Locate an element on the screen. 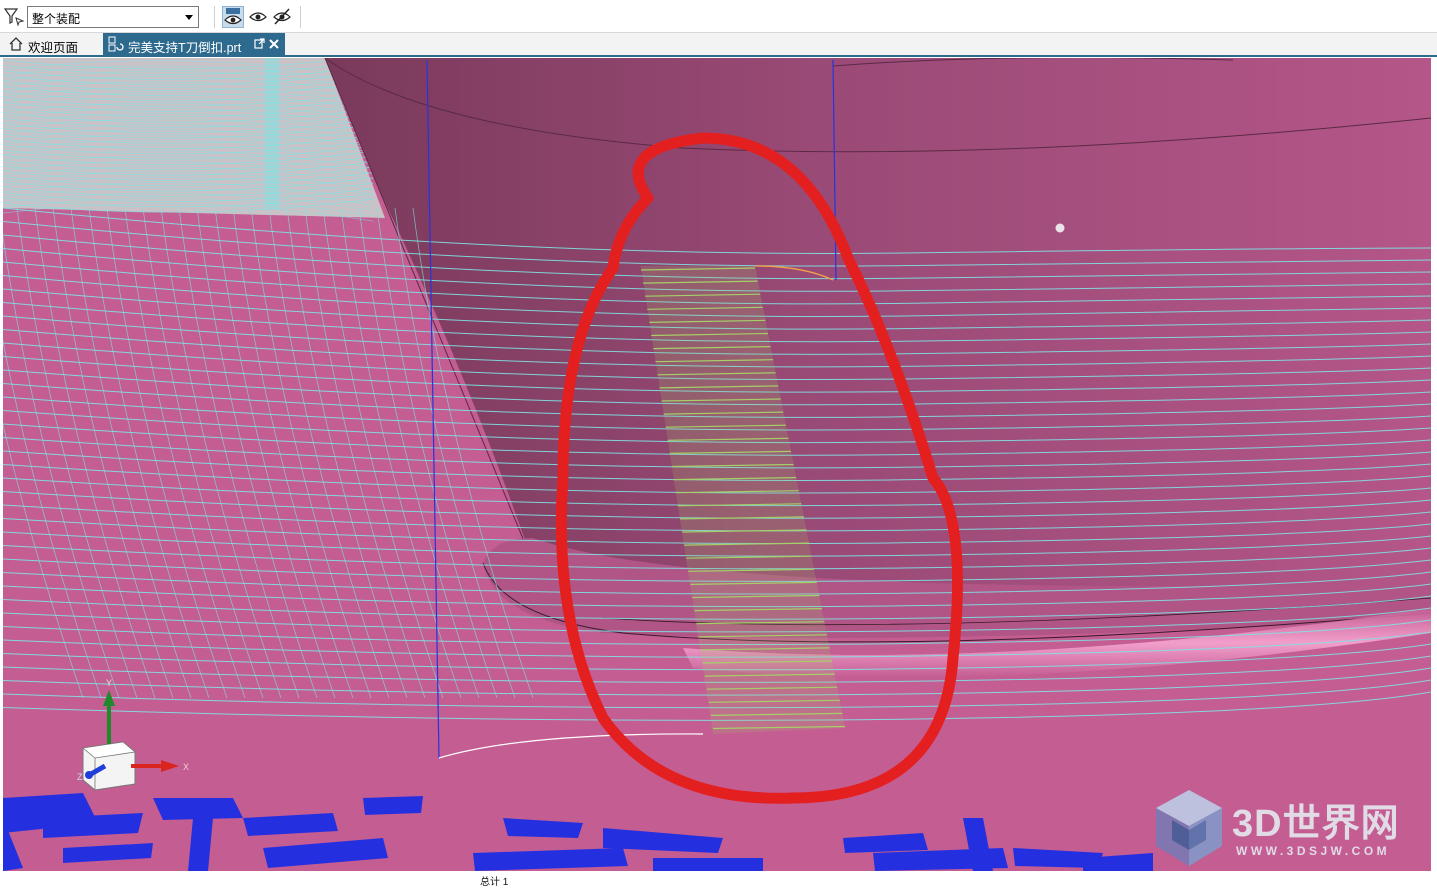 The height and width of the screenshot is (888, 1437). y-axis-label: Y is located at coordinates (109, 683).